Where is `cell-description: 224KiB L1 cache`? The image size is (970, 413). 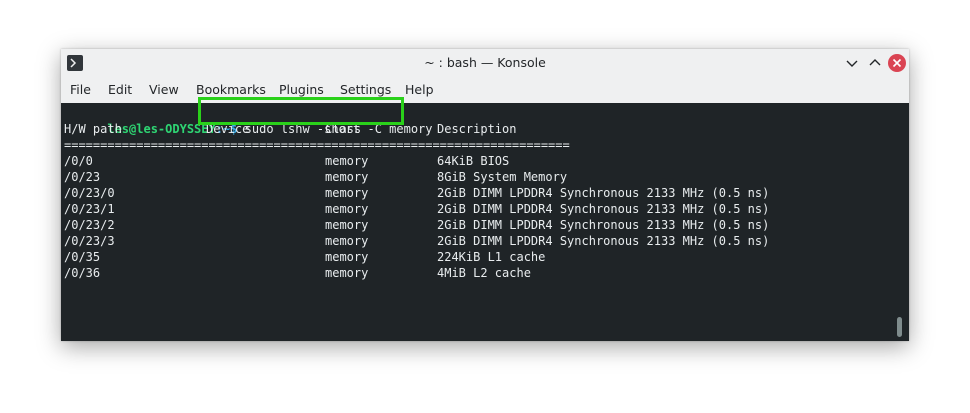 cell-description: 224KiB L1 cache is located at coordinates (491, 257).